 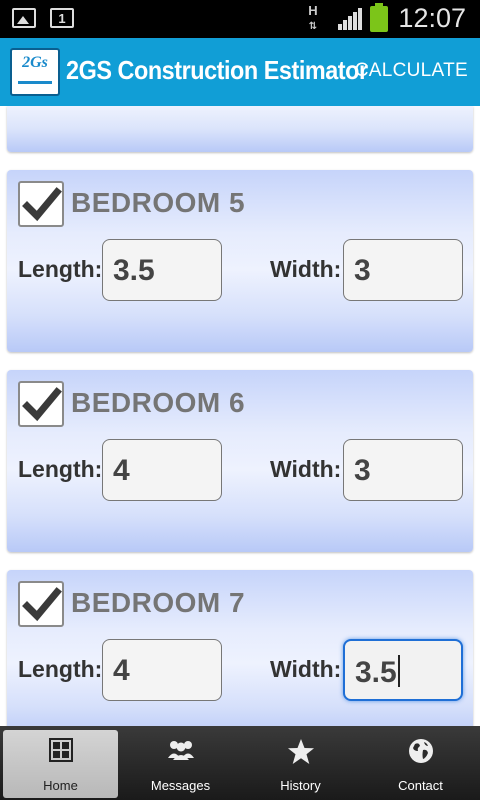 What do you see at coordinates (180, 753) in the screenshot?
I see `people-icon` at bounding box center [180, 753].